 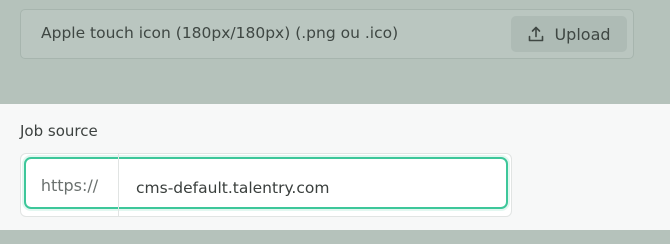 What do you see at coordinates (232, 188) in the screenshot?
I see `job-source-value: cms-default.talentry.com` at bounding box center [232, 188].